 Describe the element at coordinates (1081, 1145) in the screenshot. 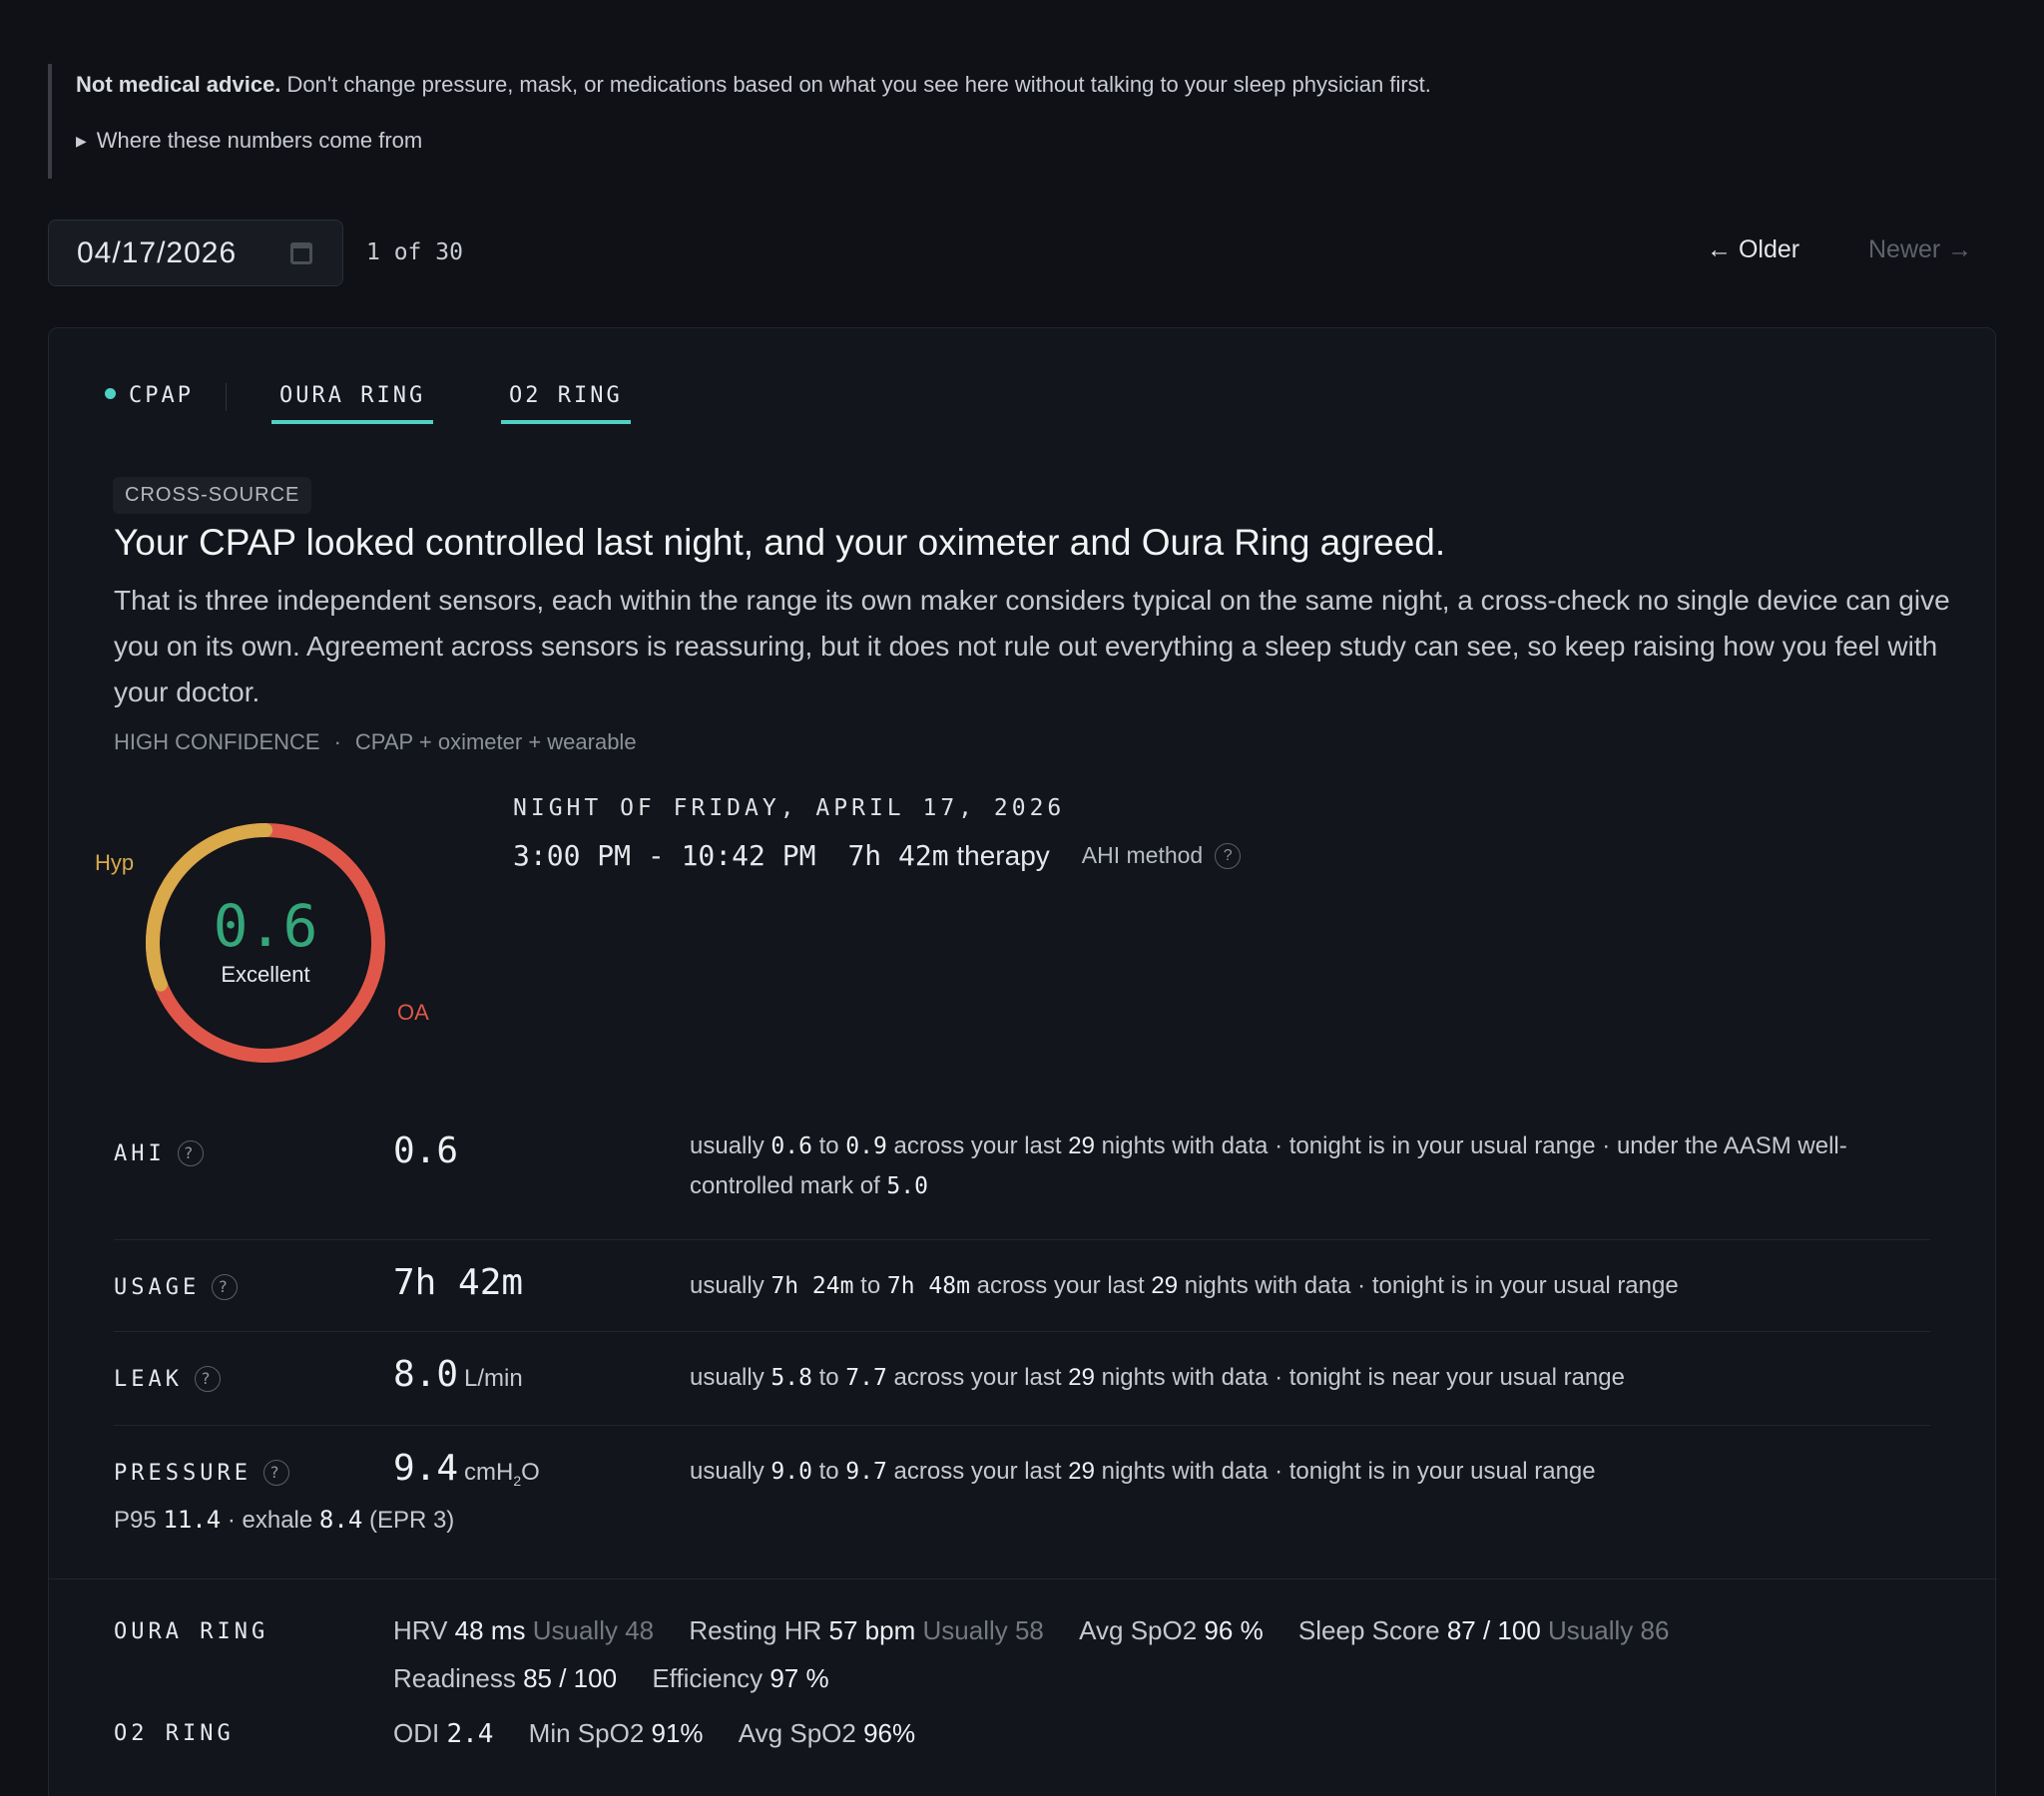

I see `ahi-nights: 29` at that location.